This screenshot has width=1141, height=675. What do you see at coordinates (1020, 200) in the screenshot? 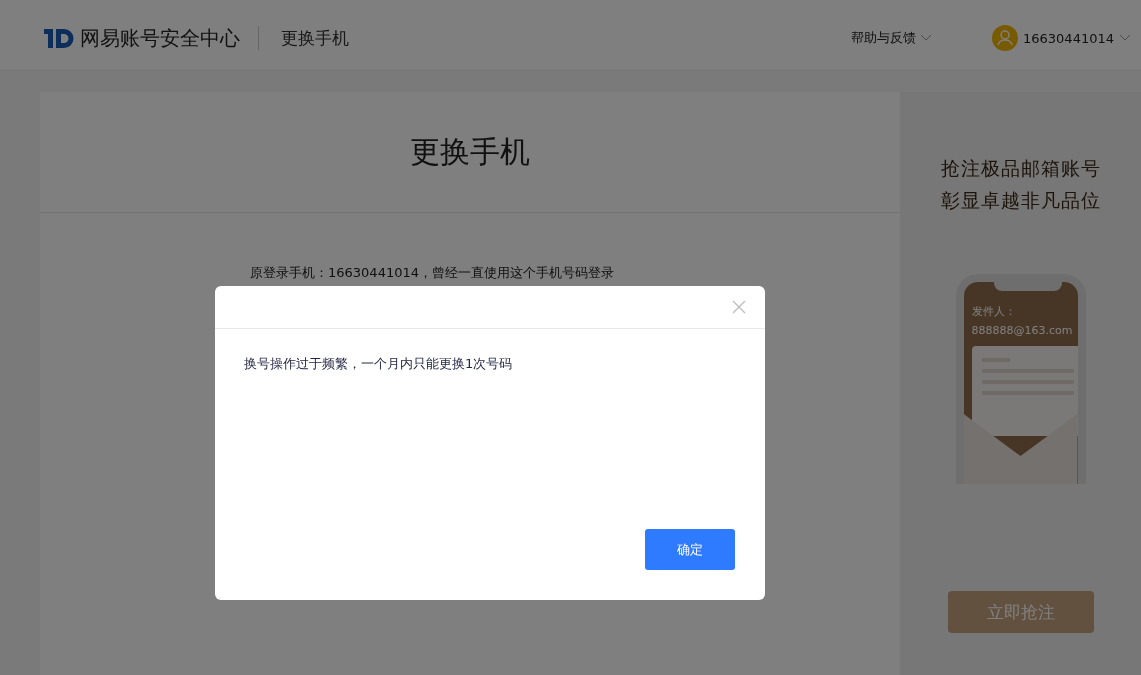
I see `ad-headline: 彰显卓越非凡品位` at bounding box center [1020, 200].